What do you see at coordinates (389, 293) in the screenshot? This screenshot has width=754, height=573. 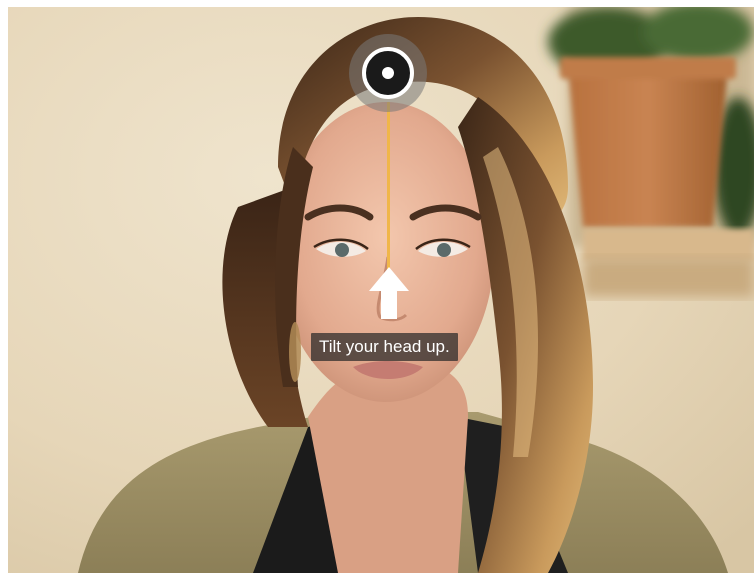 I see `arrow-up-icon` at bounding box center [389, 293].